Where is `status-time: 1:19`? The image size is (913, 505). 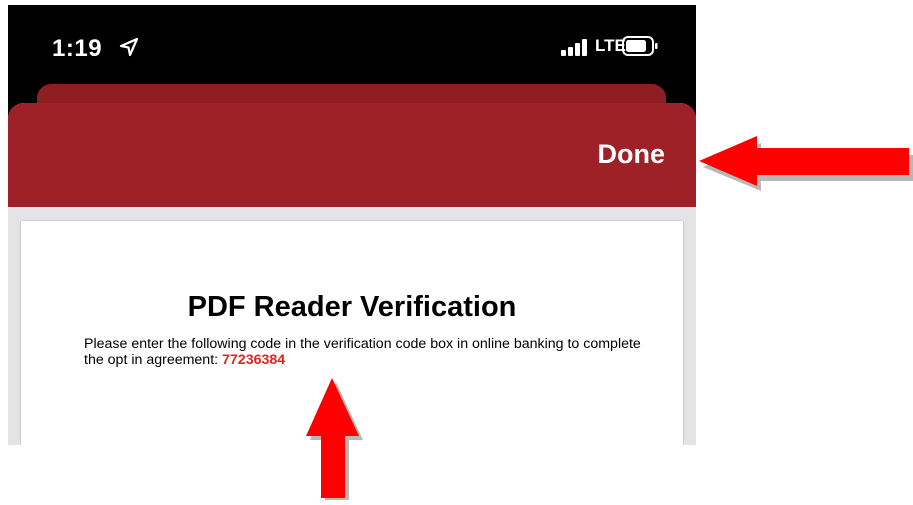
status-time: 1:19 is located at coordinates (77, 48).